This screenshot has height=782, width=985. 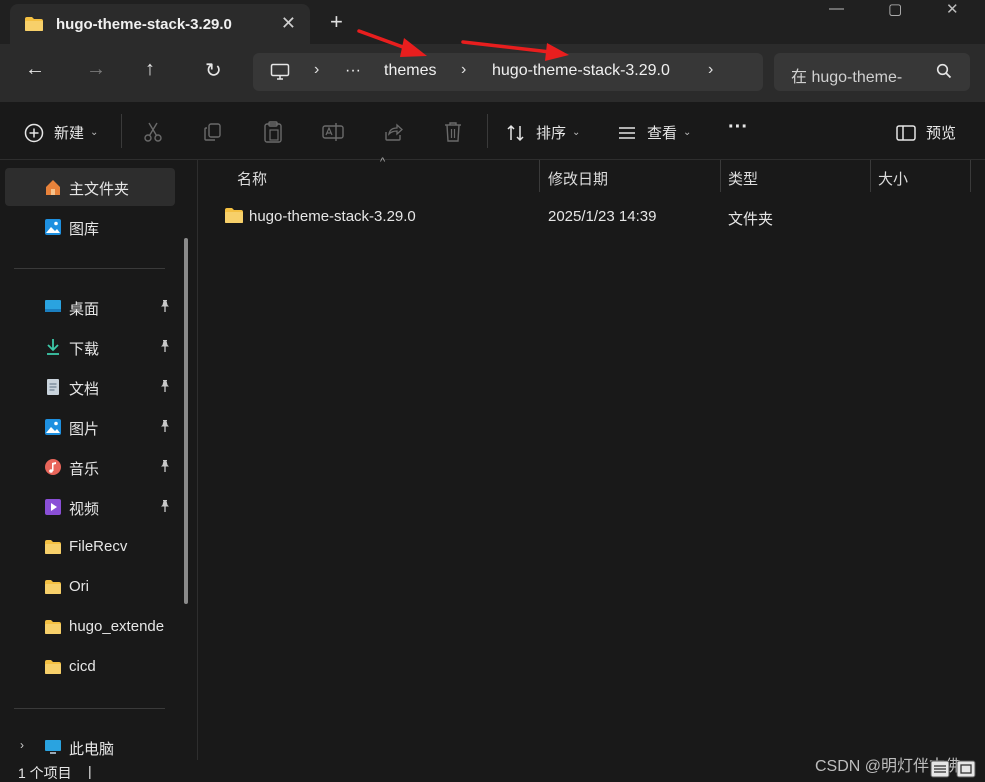 I want to click on search-box: 在 hugo-theme-, so click(x=872, y=72).